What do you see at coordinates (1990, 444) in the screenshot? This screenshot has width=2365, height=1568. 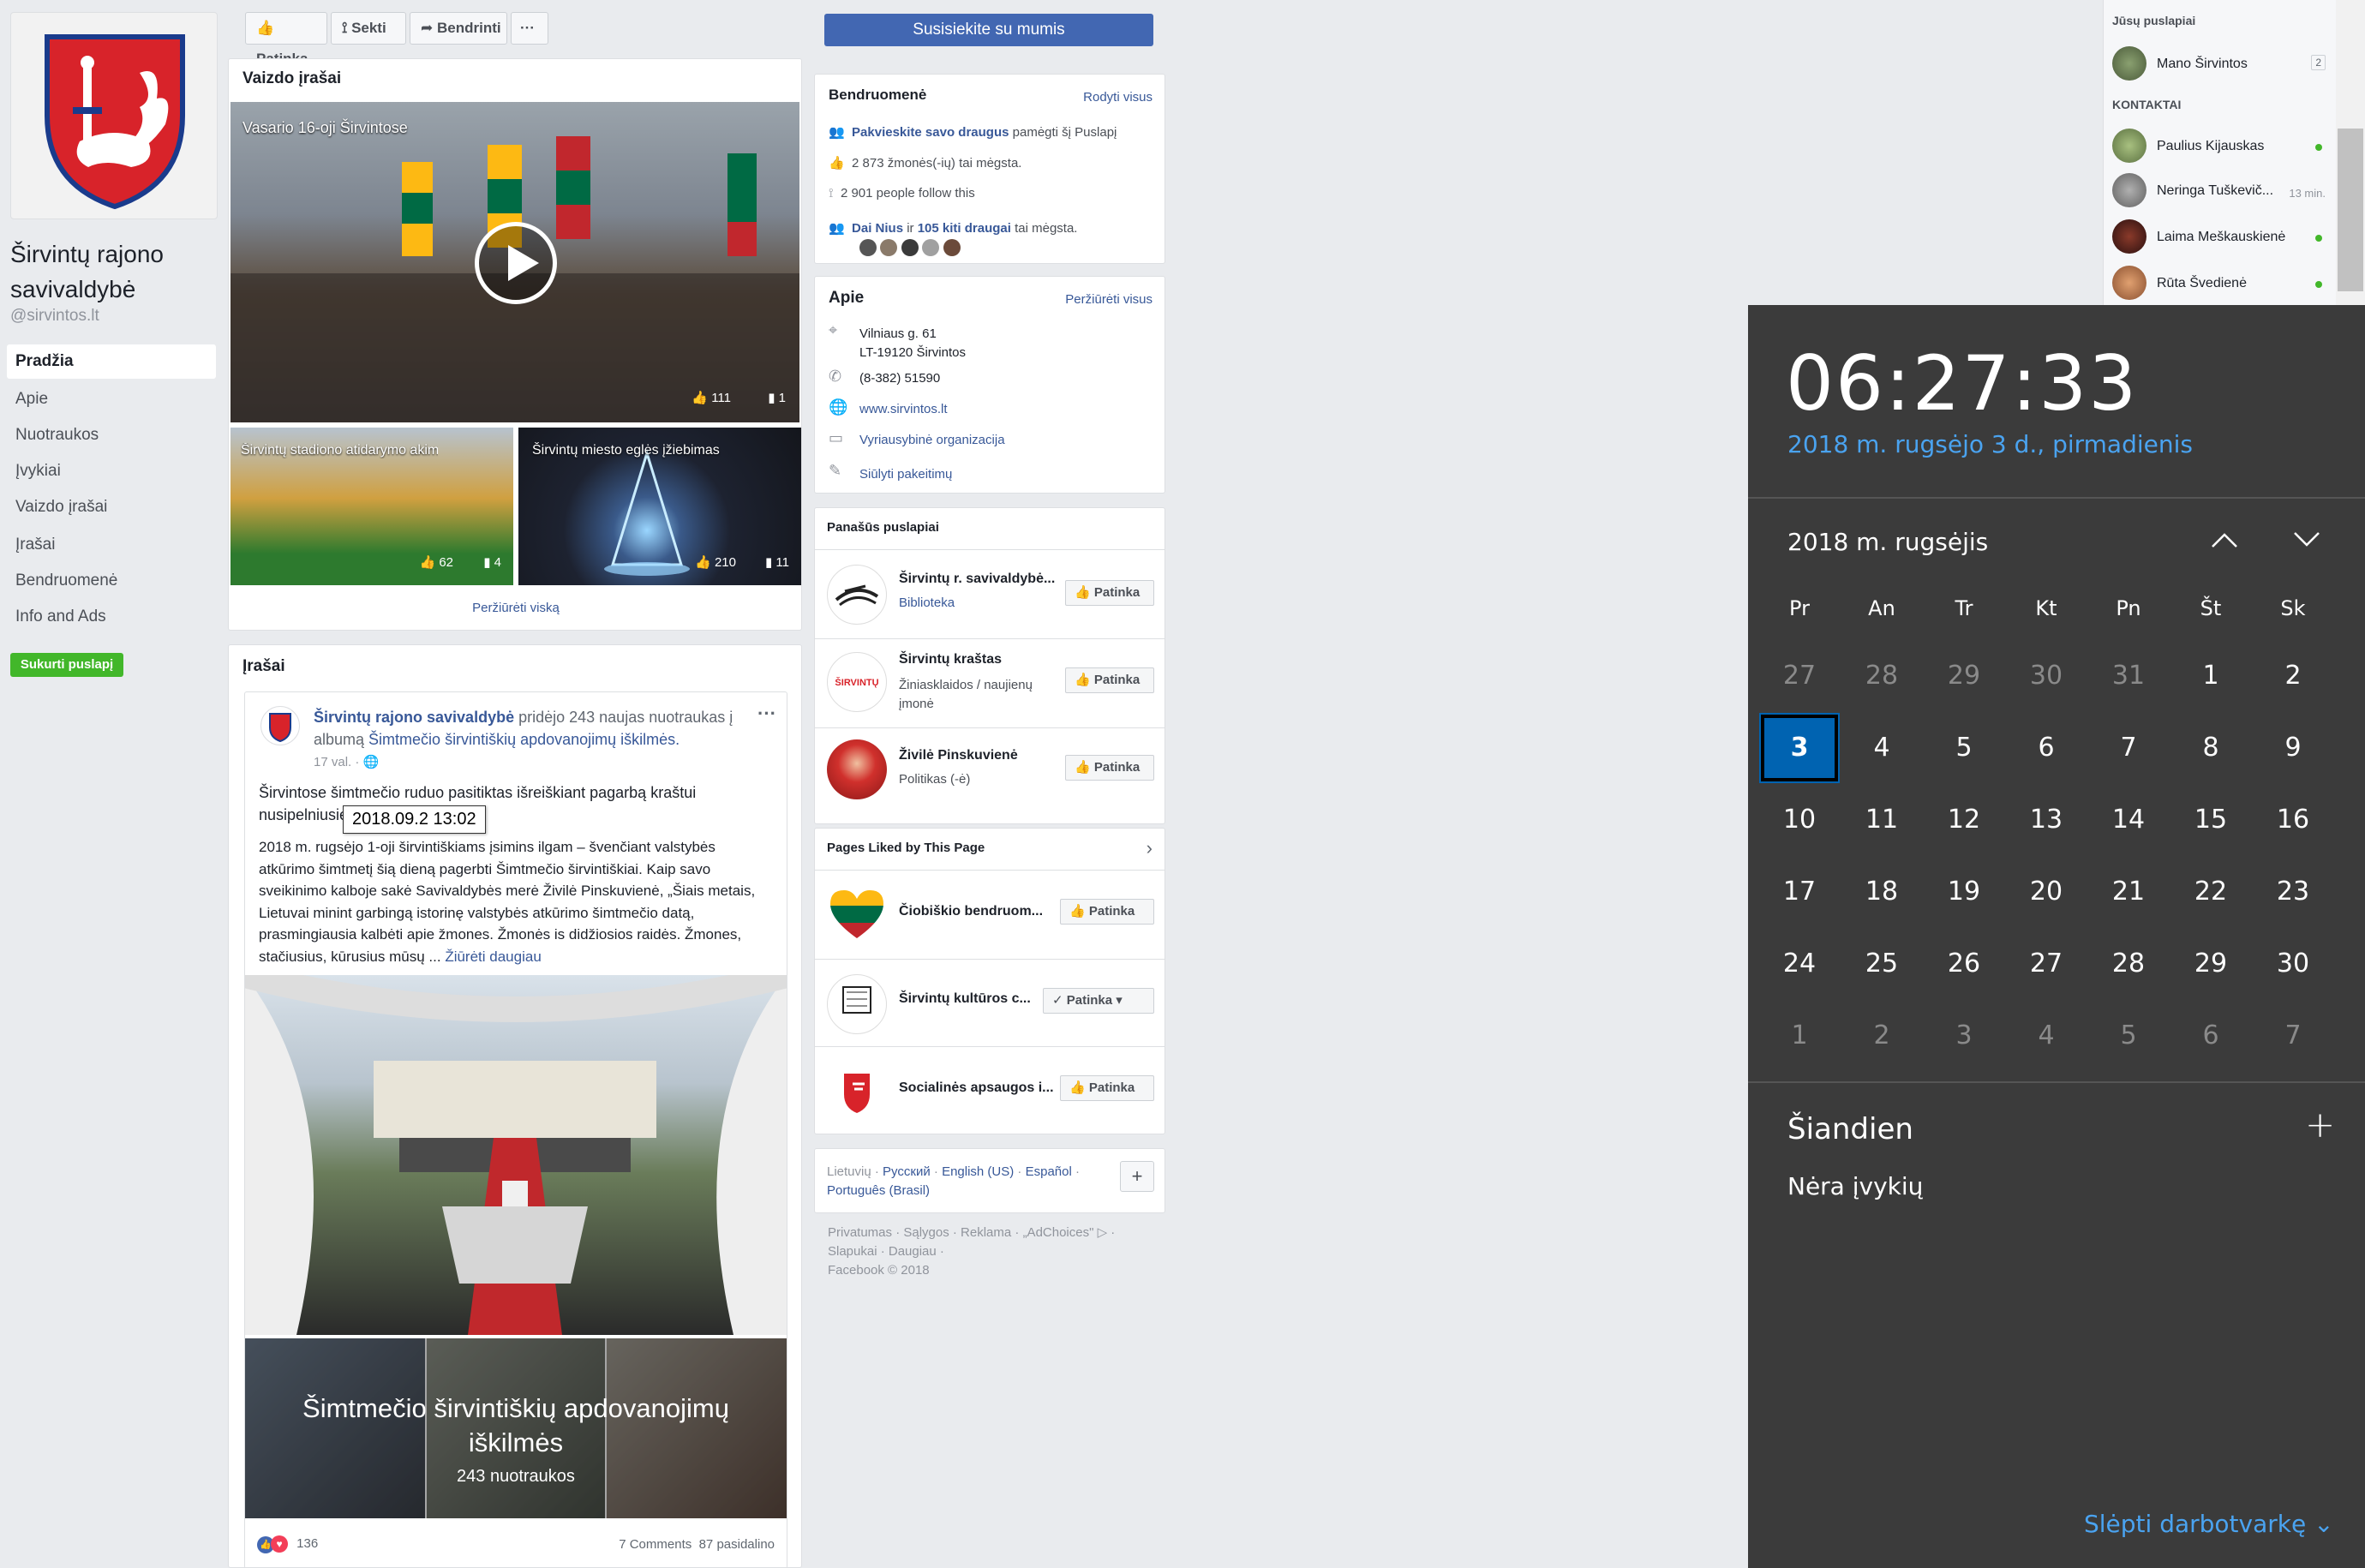 I see `clock-date: 2018 m. rugsėjo 3 d., pirmadienis` at bounding box center [1990, 444].